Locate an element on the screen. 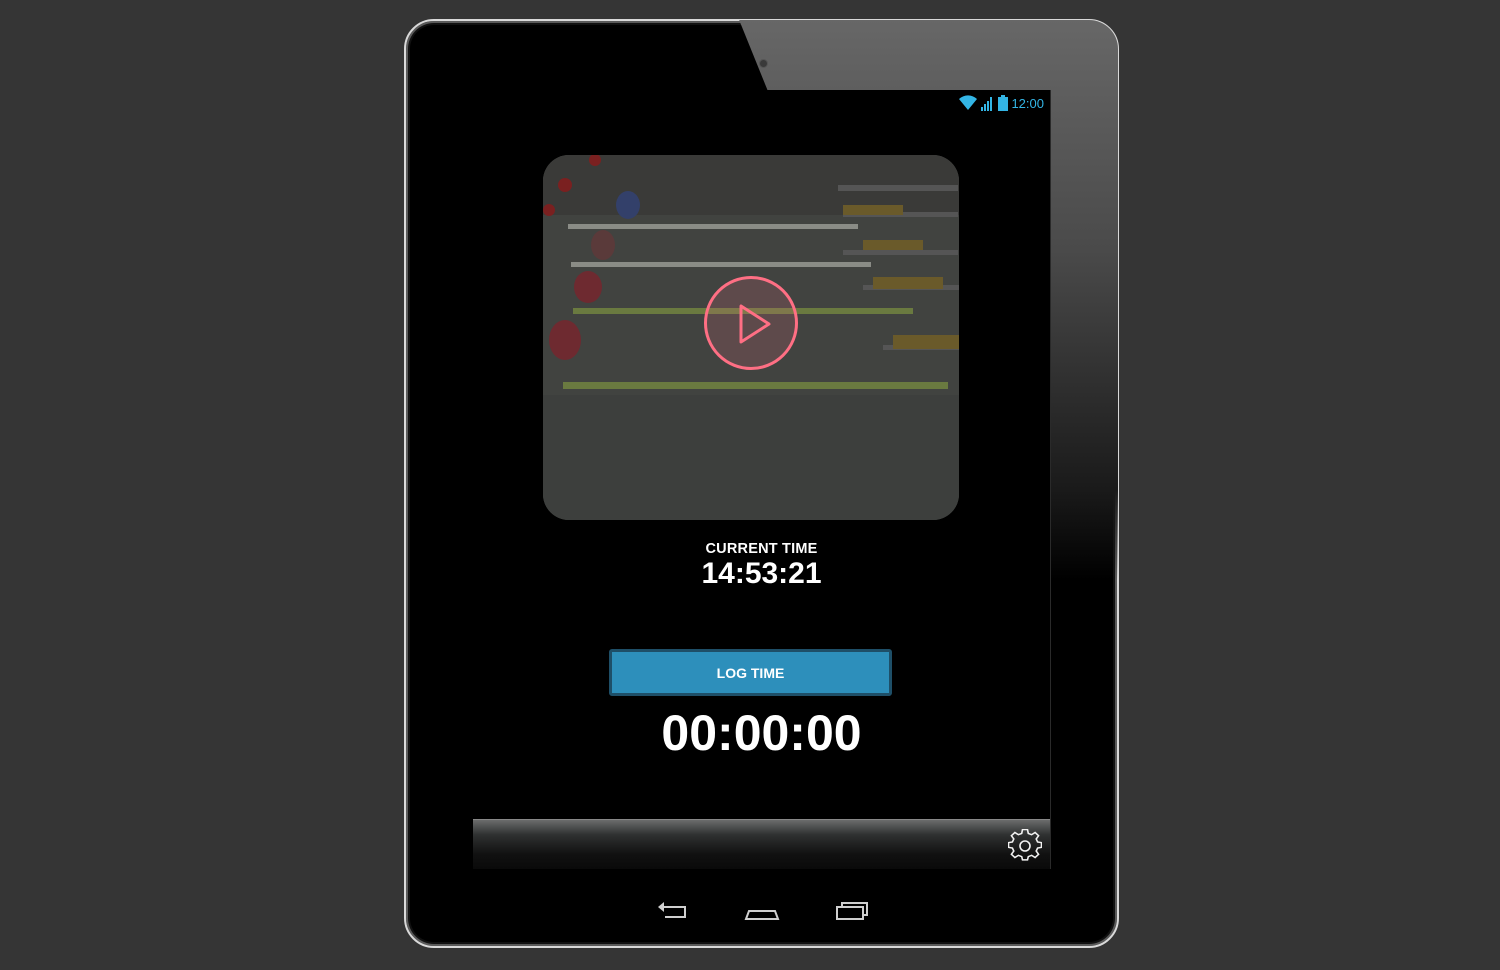 The height and width of the screenshot is (970, 1500). wifi-icon is located at coordinates (968, 103).